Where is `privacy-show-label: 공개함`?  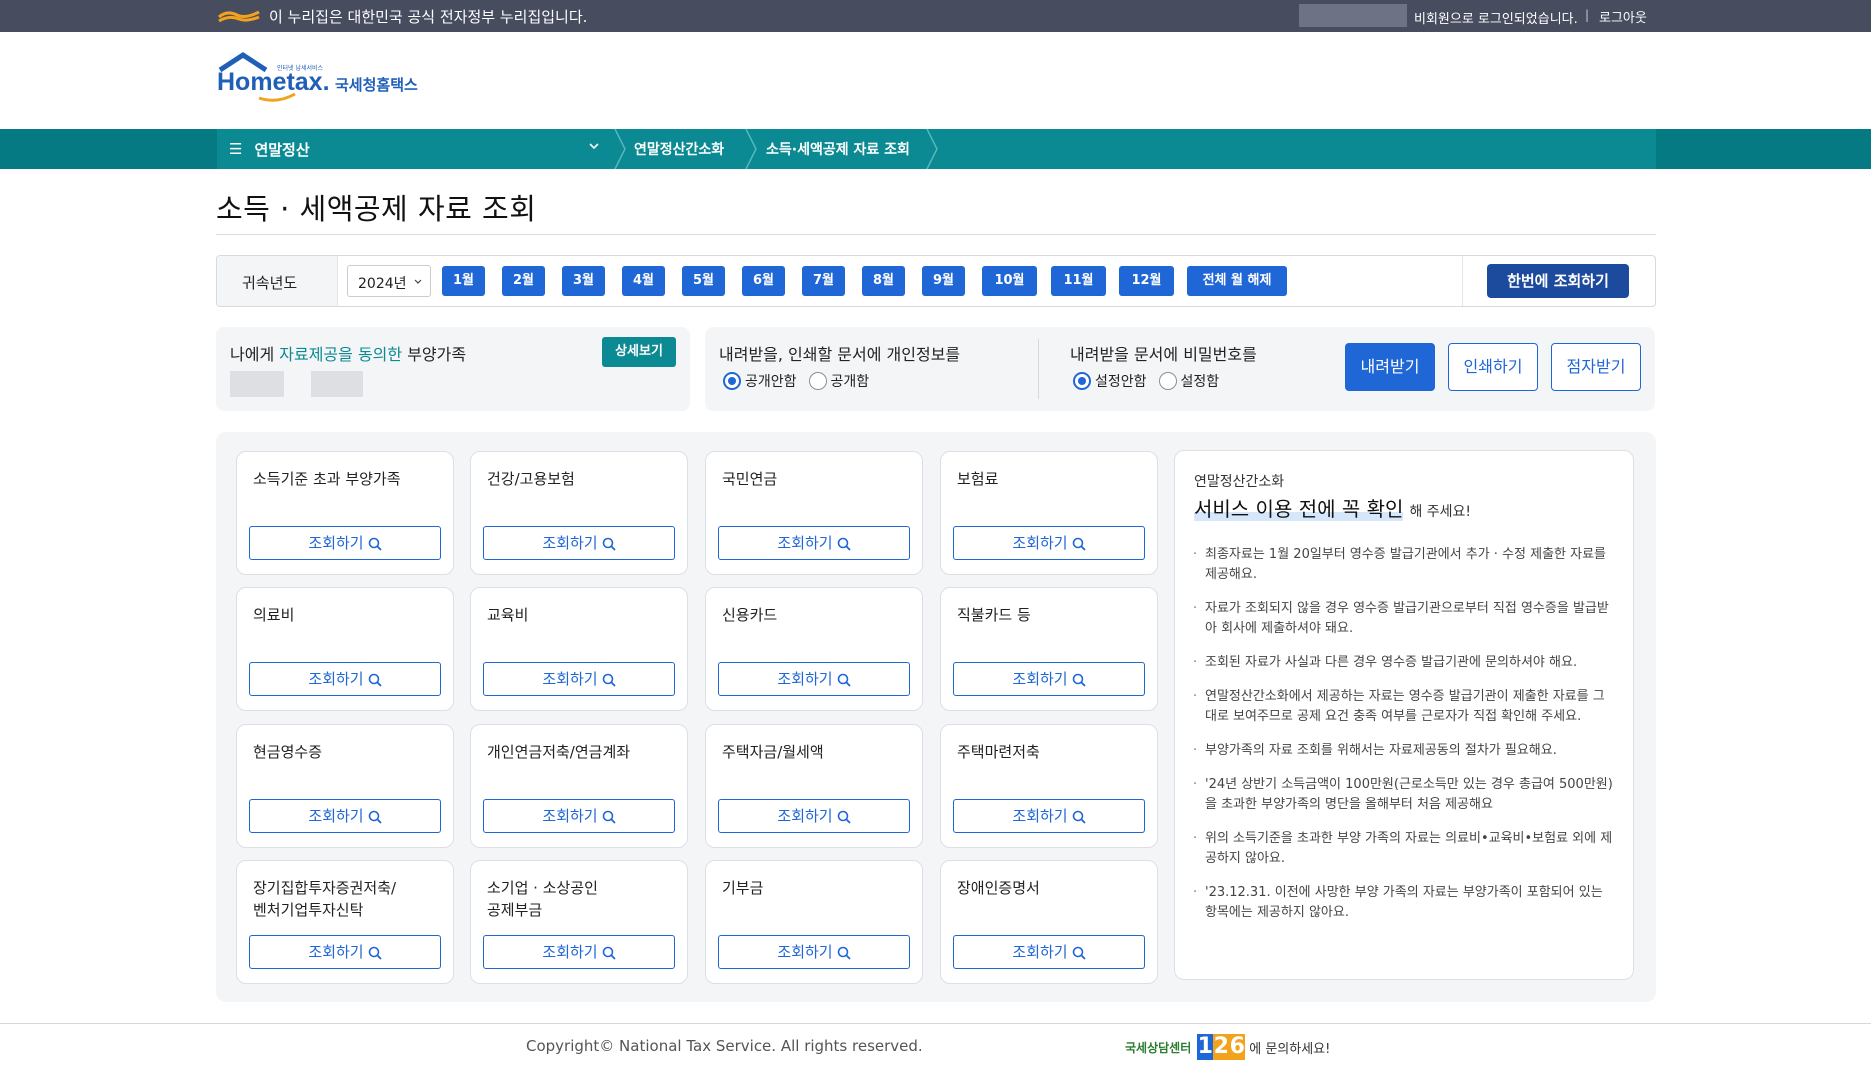
privacy-show-label: 공개함 is located at coordinates (850, 382).